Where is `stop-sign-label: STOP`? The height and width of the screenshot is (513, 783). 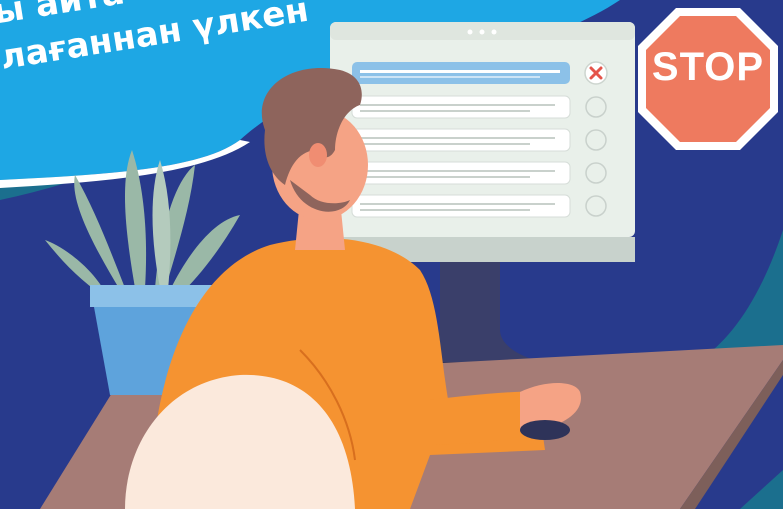 stop-sign-label: STOP is located at coordinates (708, 67).